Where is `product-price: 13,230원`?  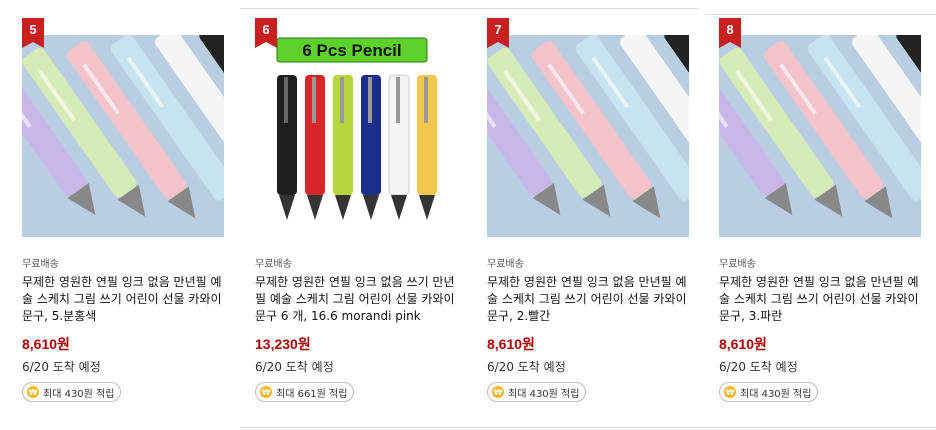 product-price: 13,230원 is located at coordinates (283, 344).